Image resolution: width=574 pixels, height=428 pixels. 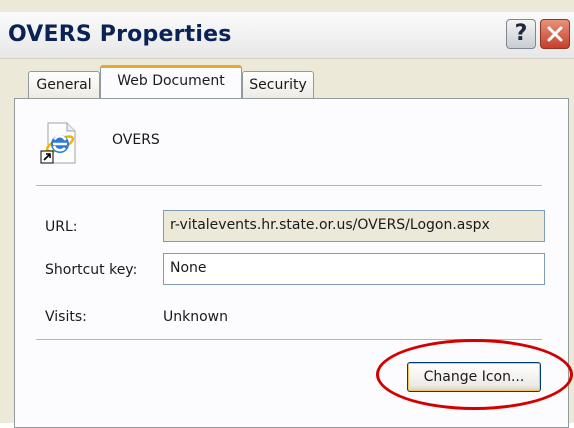 I want to click on tab-web-document: Web Document, so click(x=171, y=81).